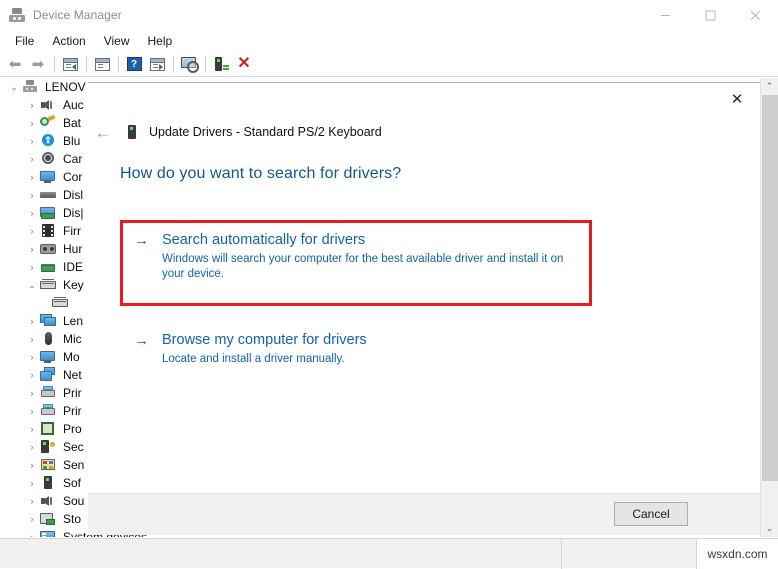 This screenshot has width=778, height=569. Describe the element at coordinates (49, 393) in the screenshot. I see `printer-icon` at that location.